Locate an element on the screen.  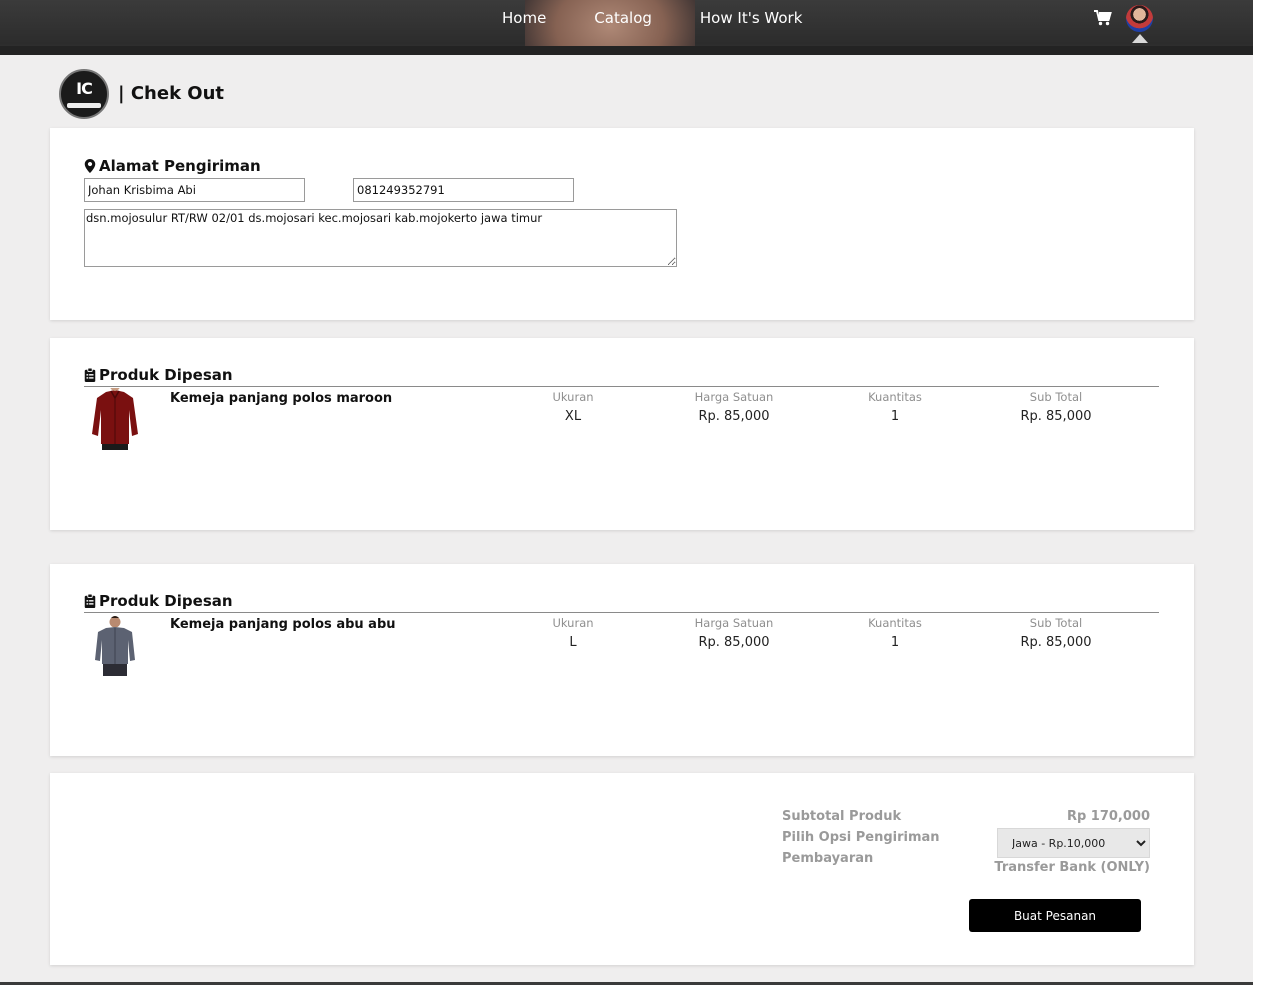
product-image-maroon-shirt is located at coordinates (115, 420).